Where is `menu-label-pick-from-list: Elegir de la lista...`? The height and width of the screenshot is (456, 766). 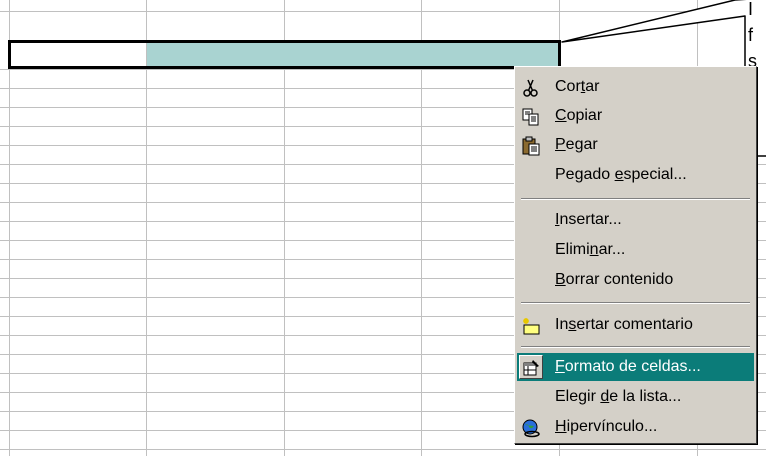 menu-label-pick-from-list: Elegir de la lista... is located at coordinates (618, 396).